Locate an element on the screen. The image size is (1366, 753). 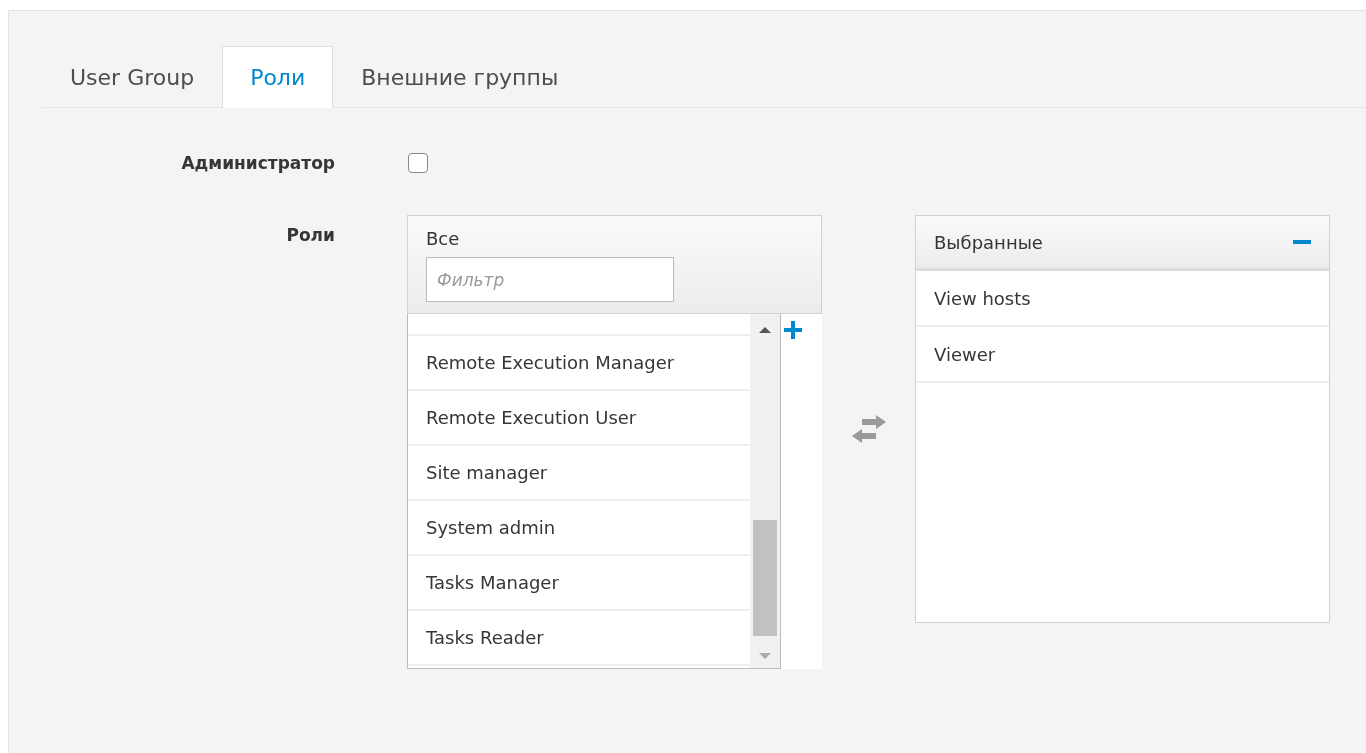
filter-field: Фильтр is located at coordinates (550, 279).